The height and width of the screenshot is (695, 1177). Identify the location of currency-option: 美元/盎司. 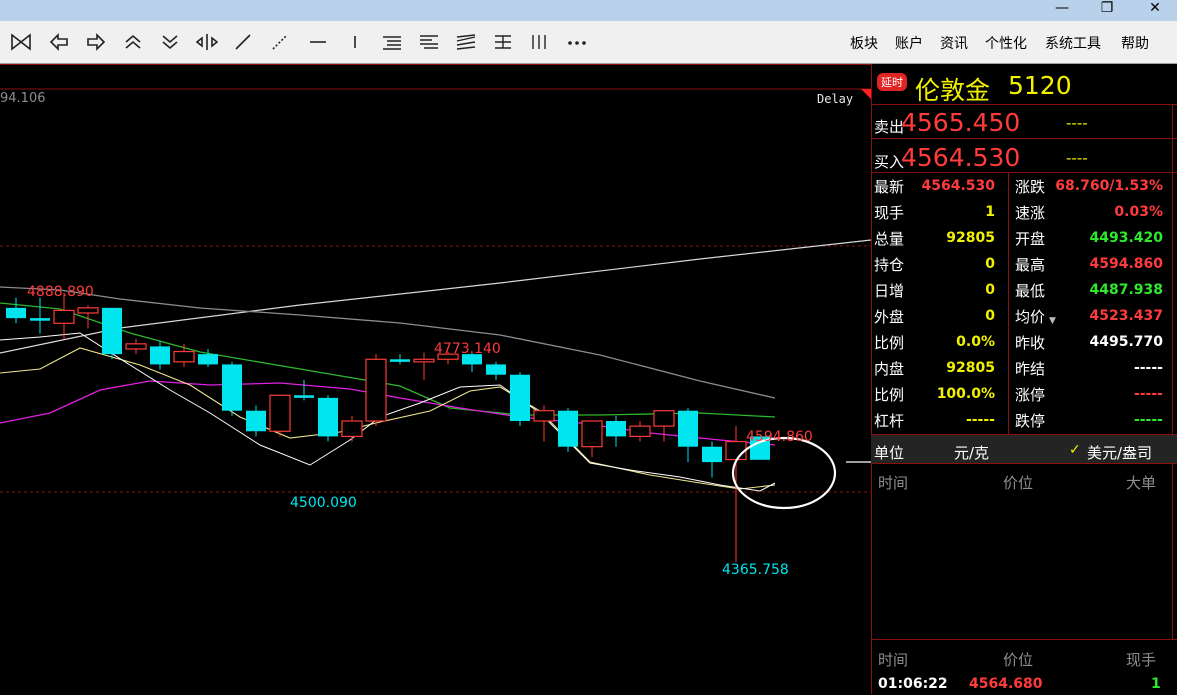
(1119, 452).